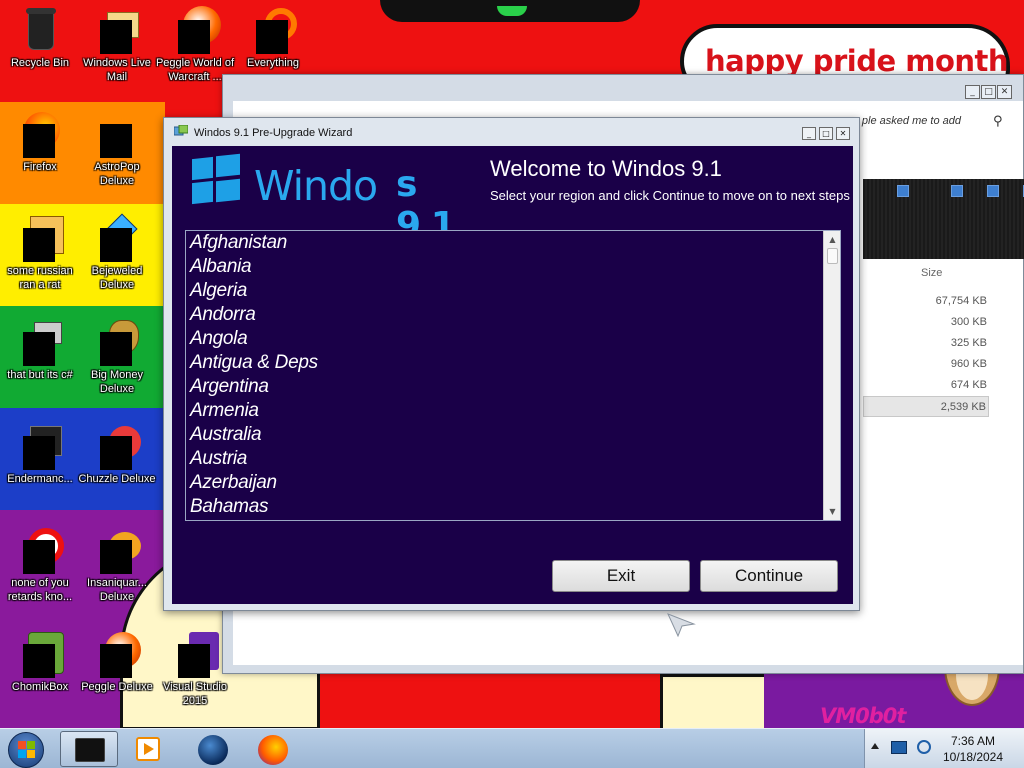 This screenshot has height=768, width=1024. I want to click on taskbar-button-globe, so click(213, 749).